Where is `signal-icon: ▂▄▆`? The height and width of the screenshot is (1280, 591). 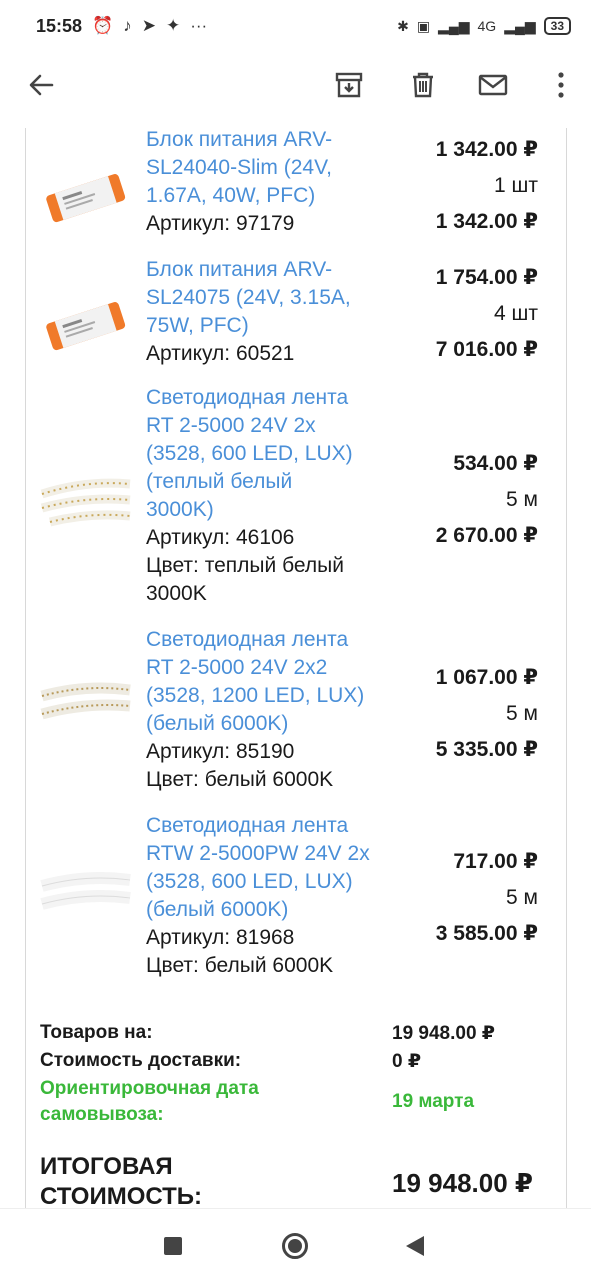 signal-icon: ▂▄▆ is located at coordinates (454, 25).